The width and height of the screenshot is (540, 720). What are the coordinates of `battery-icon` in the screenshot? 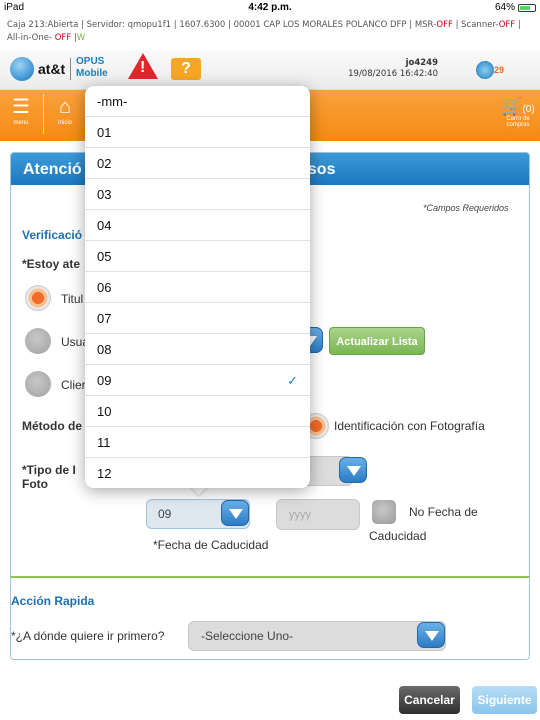 It's located at (527, 7).